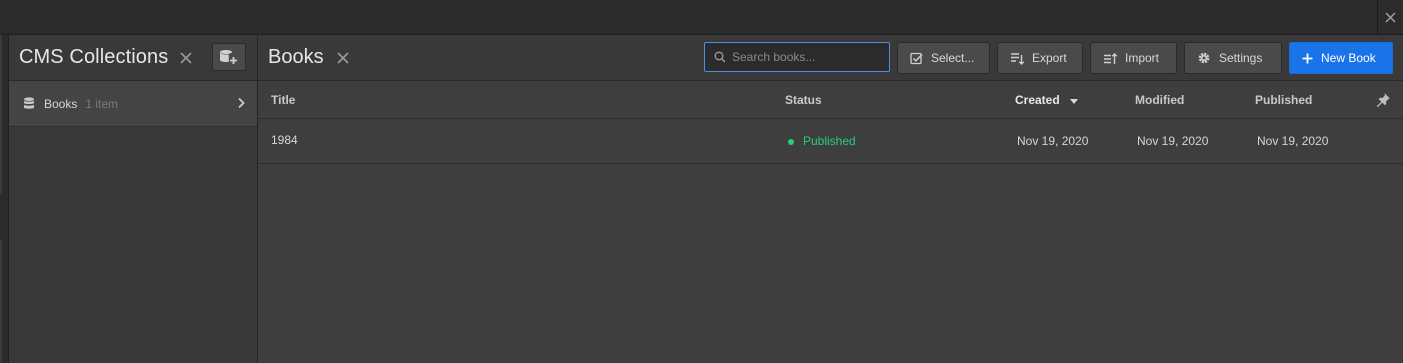 The image size is (1403, 363). What do you see at coordinates (283, 100) in the screenshot?
I see `column-header-title: Title` at bounding box center [283, 100].